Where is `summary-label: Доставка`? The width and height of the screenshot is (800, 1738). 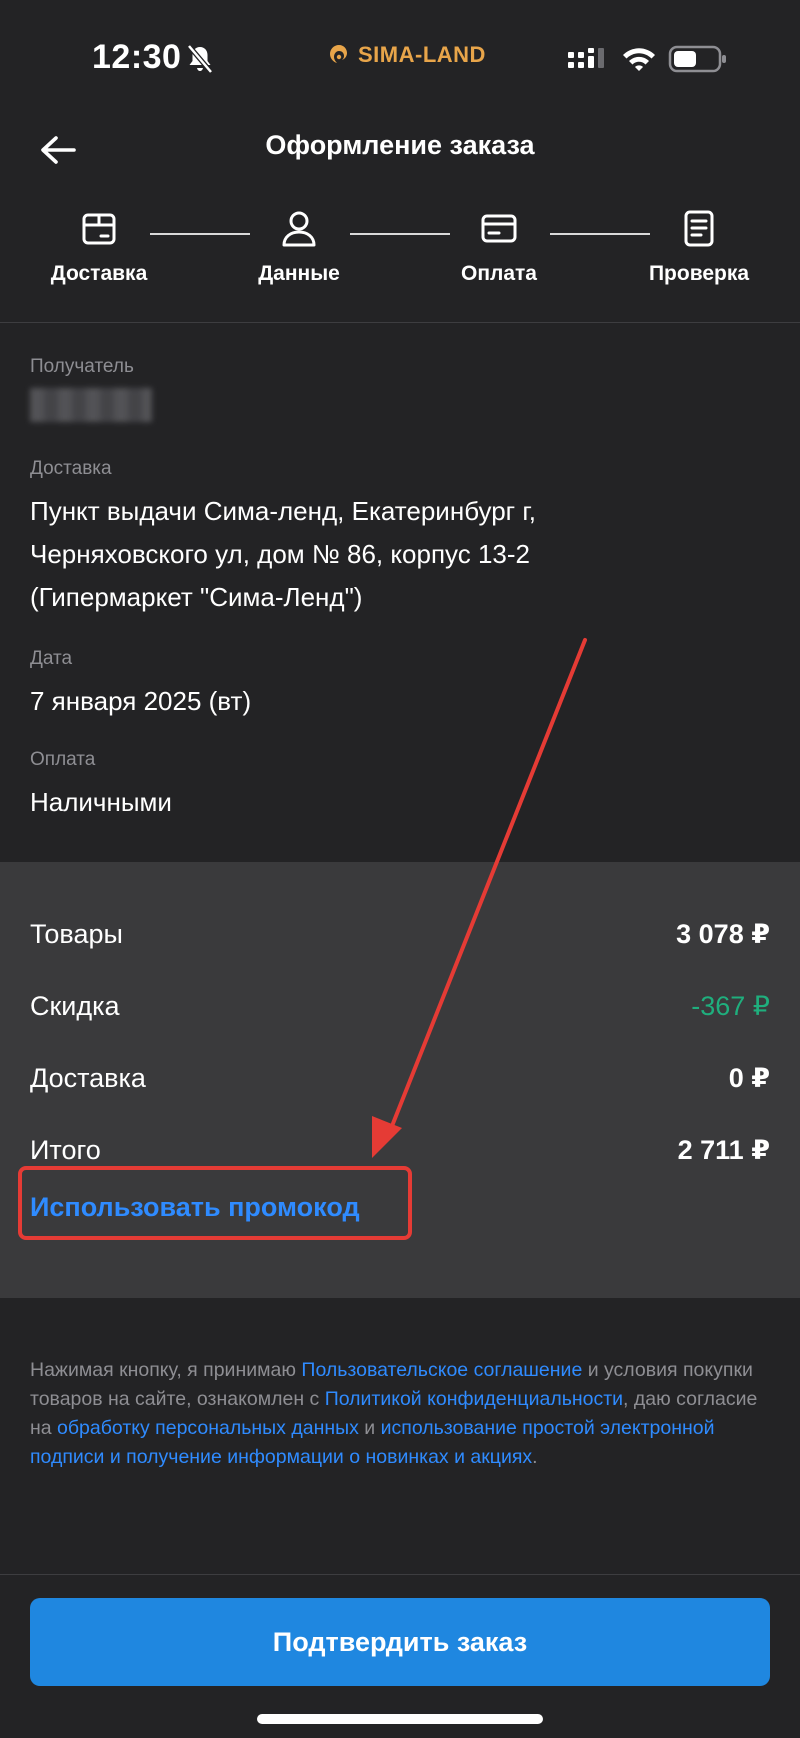
summary-label: Доставка is located at coordinates (88, 1077).